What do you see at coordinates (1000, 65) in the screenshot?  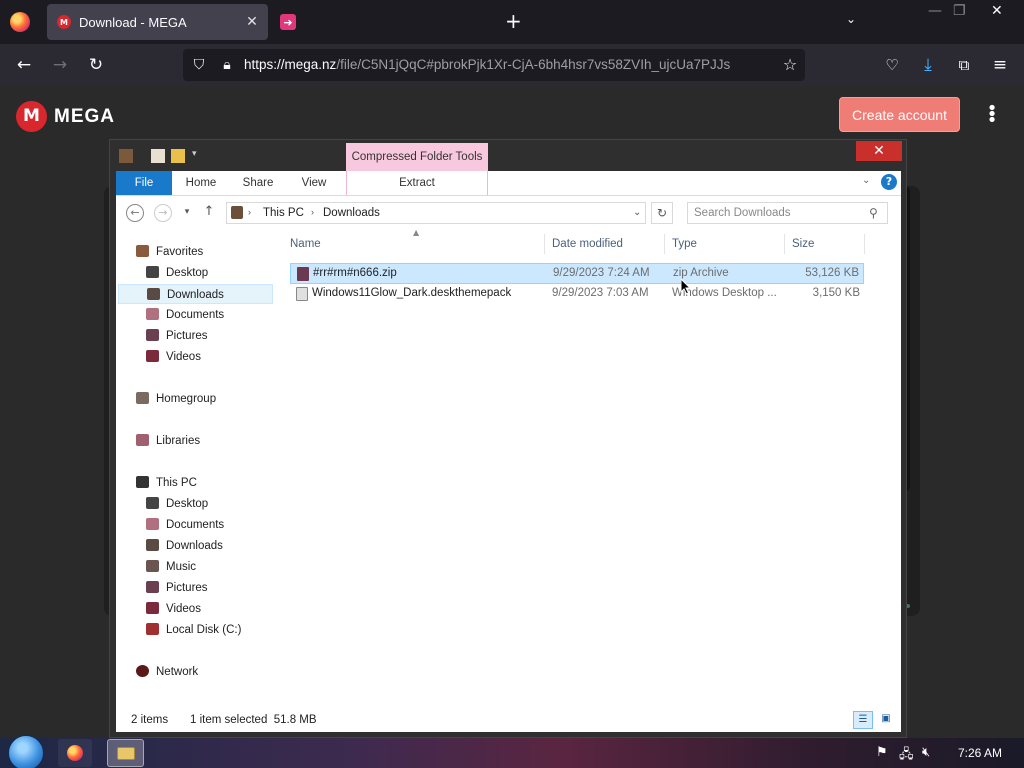 I see `app-menu-icon: ≡` at bounding box center [1000, 65].